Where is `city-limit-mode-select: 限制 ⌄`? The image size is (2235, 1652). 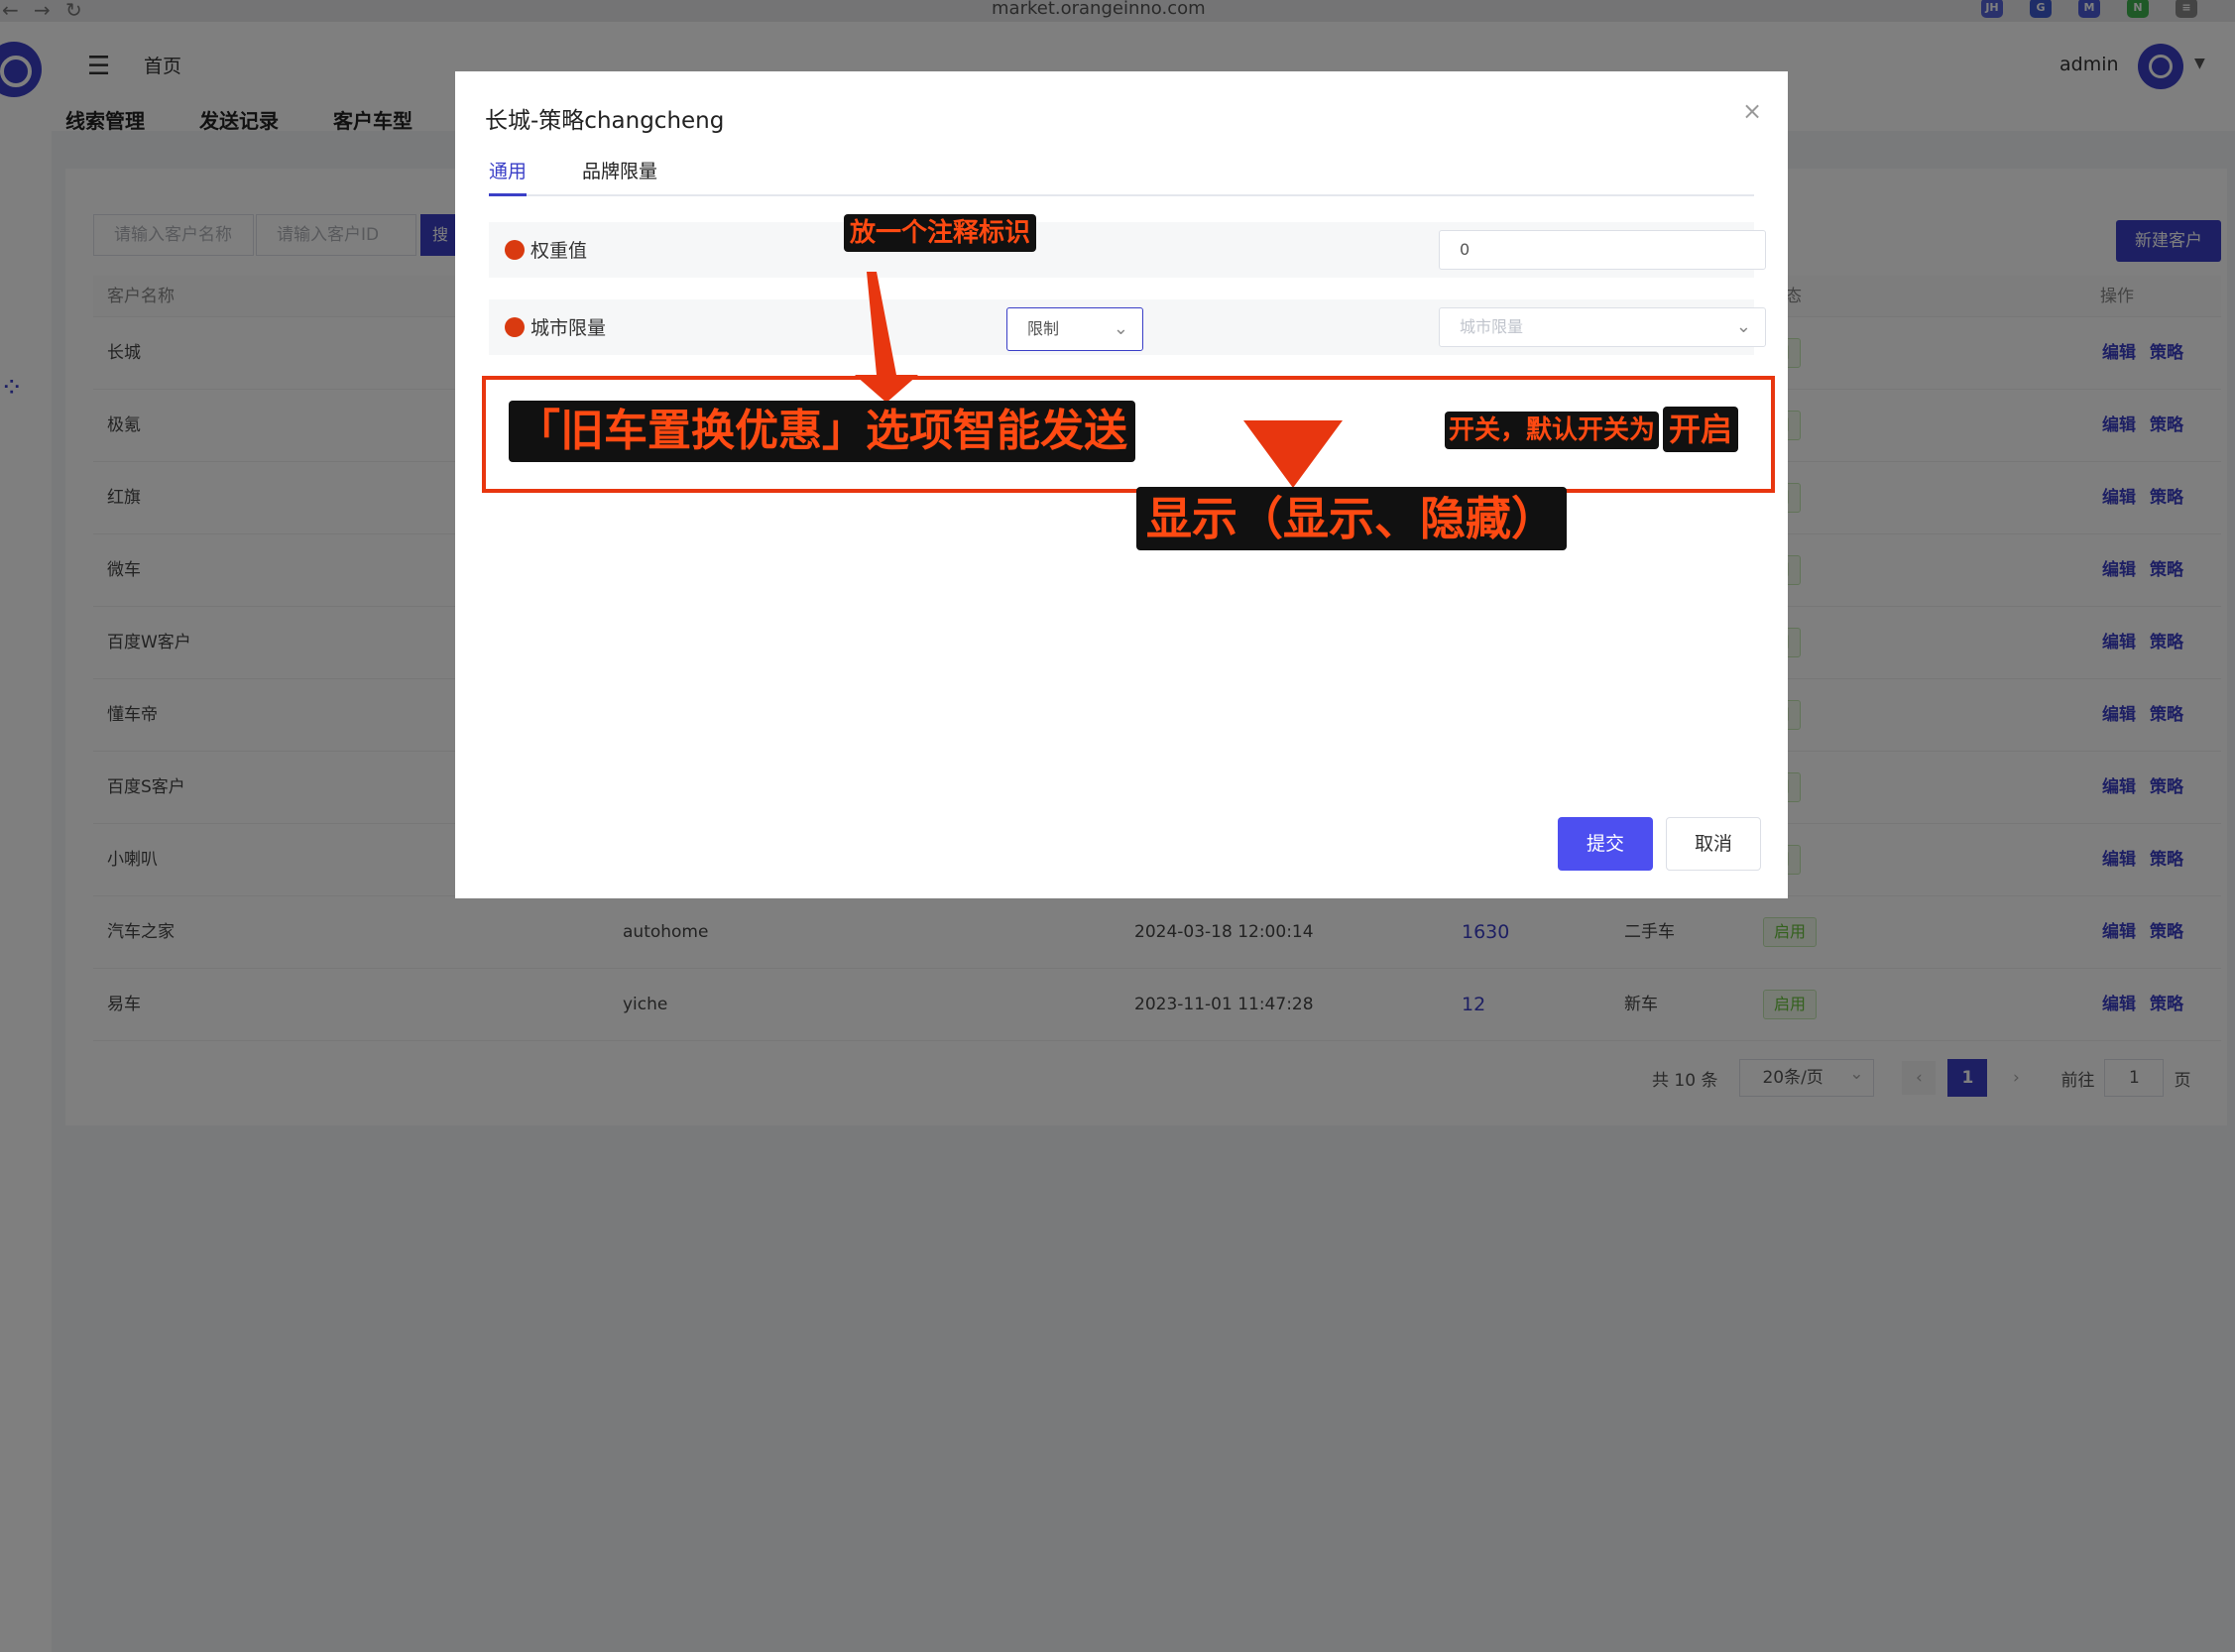
city-limit-mode-select: 限制 ⌄ is located at coordinates (1074, 329).